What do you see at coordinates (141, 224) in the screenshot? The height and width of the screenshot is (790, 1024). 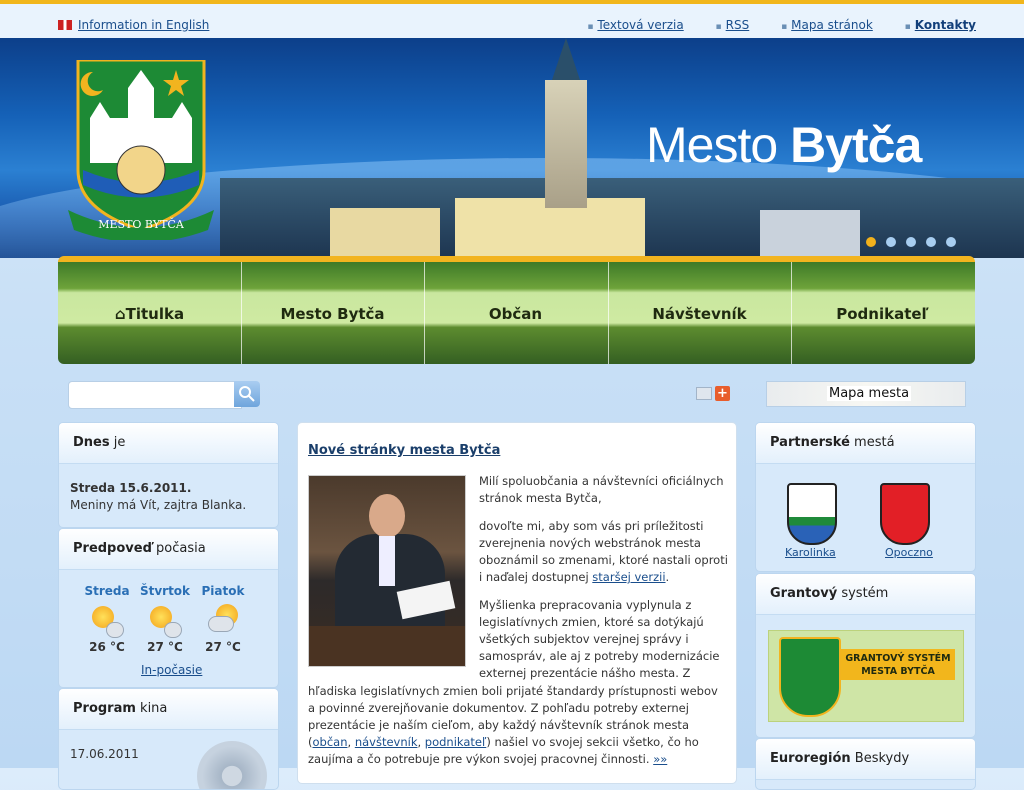 I see `crest-caption: MESTO BYTČA` at bounding box center [141, 224].